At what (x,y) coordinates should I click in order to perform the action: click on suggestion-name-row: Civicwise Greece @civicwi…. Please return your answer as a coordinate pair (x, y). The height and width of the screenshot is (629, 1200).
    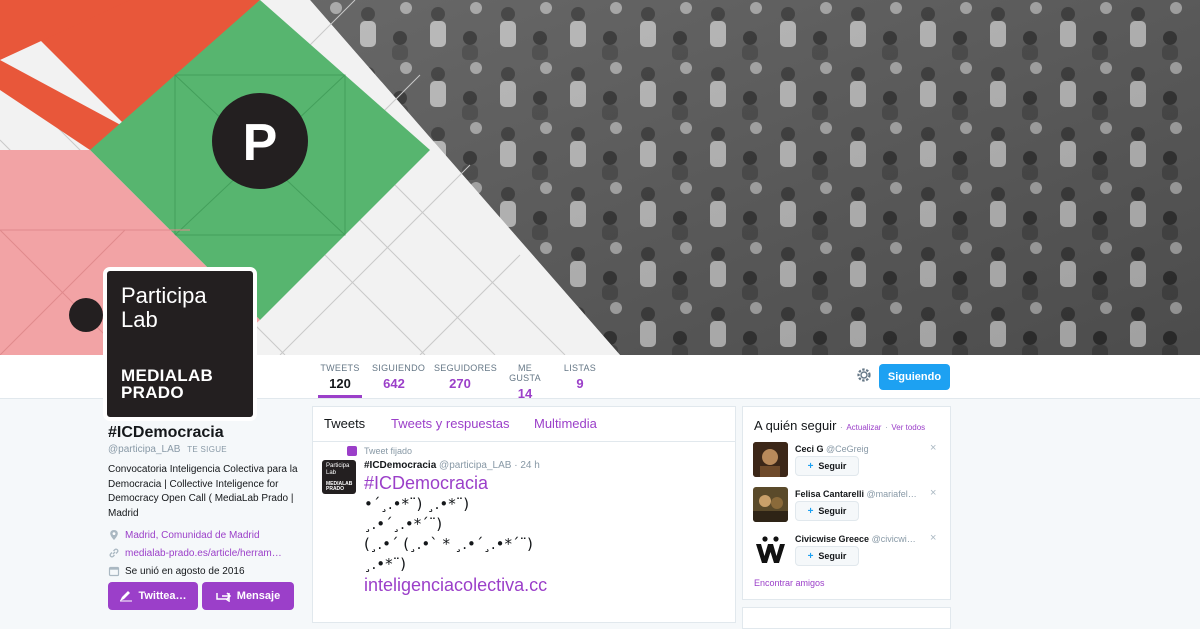
    Looking at the image, I should click on (865, 539).